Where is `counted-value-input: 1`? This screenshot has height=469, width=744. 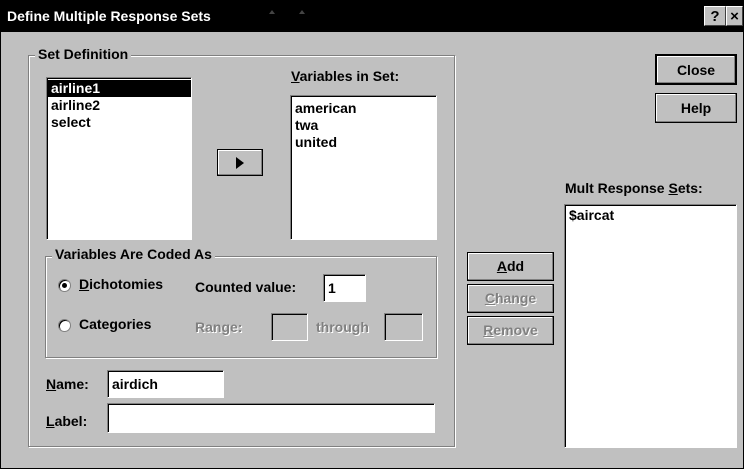 counted-value-input: 1 is located at coordinates (344, 288).